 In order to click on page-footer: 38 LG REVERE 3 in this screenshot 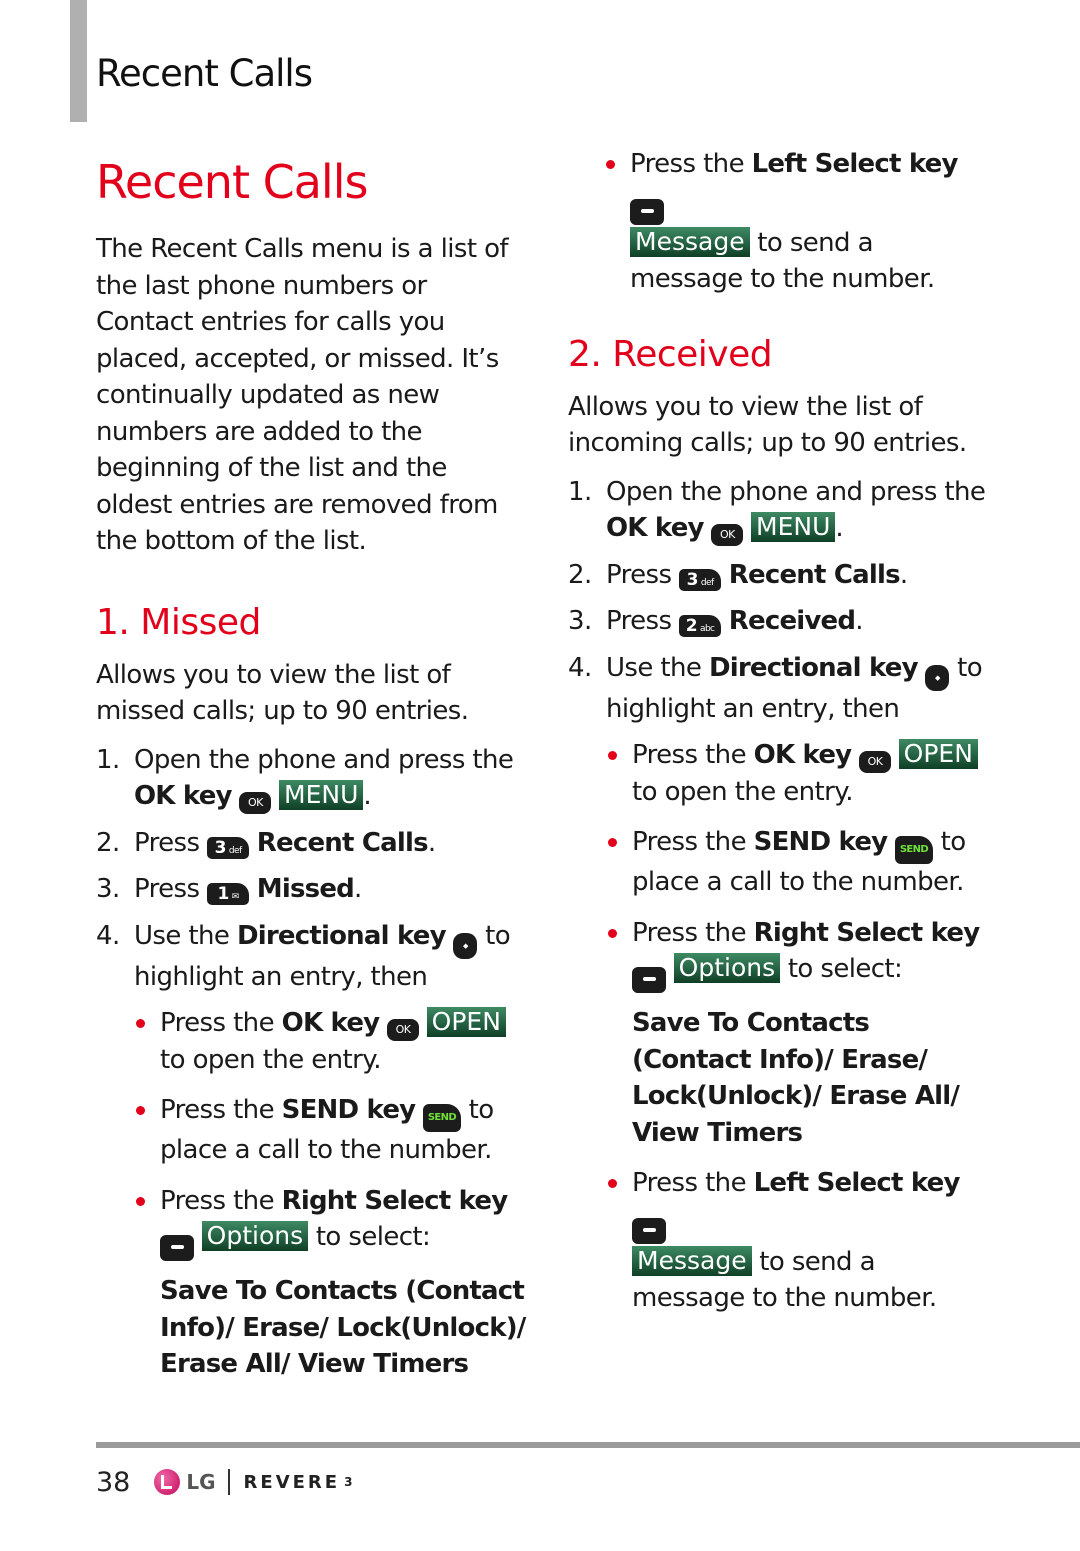, I will do `click(224, 1482)`.